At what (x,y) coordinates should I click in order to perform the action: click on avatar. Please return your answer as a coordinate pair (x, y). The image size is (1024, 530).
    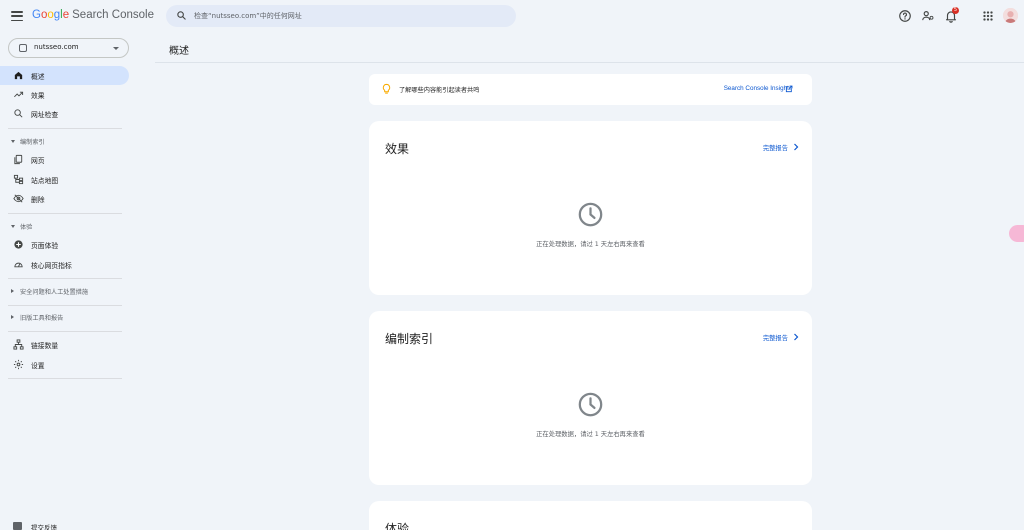
    Looking at the image, I should click on (1010, 15).